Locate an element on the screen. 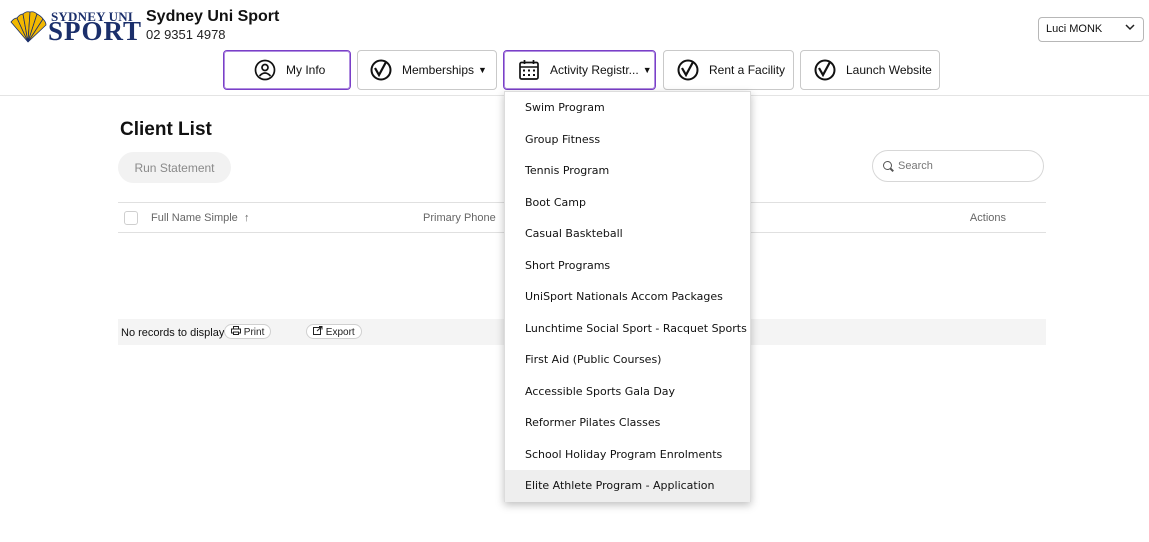 The height and width of the screenshot is (542, 1149). column-header-actions: Actions is located at coordinates (987, 218).